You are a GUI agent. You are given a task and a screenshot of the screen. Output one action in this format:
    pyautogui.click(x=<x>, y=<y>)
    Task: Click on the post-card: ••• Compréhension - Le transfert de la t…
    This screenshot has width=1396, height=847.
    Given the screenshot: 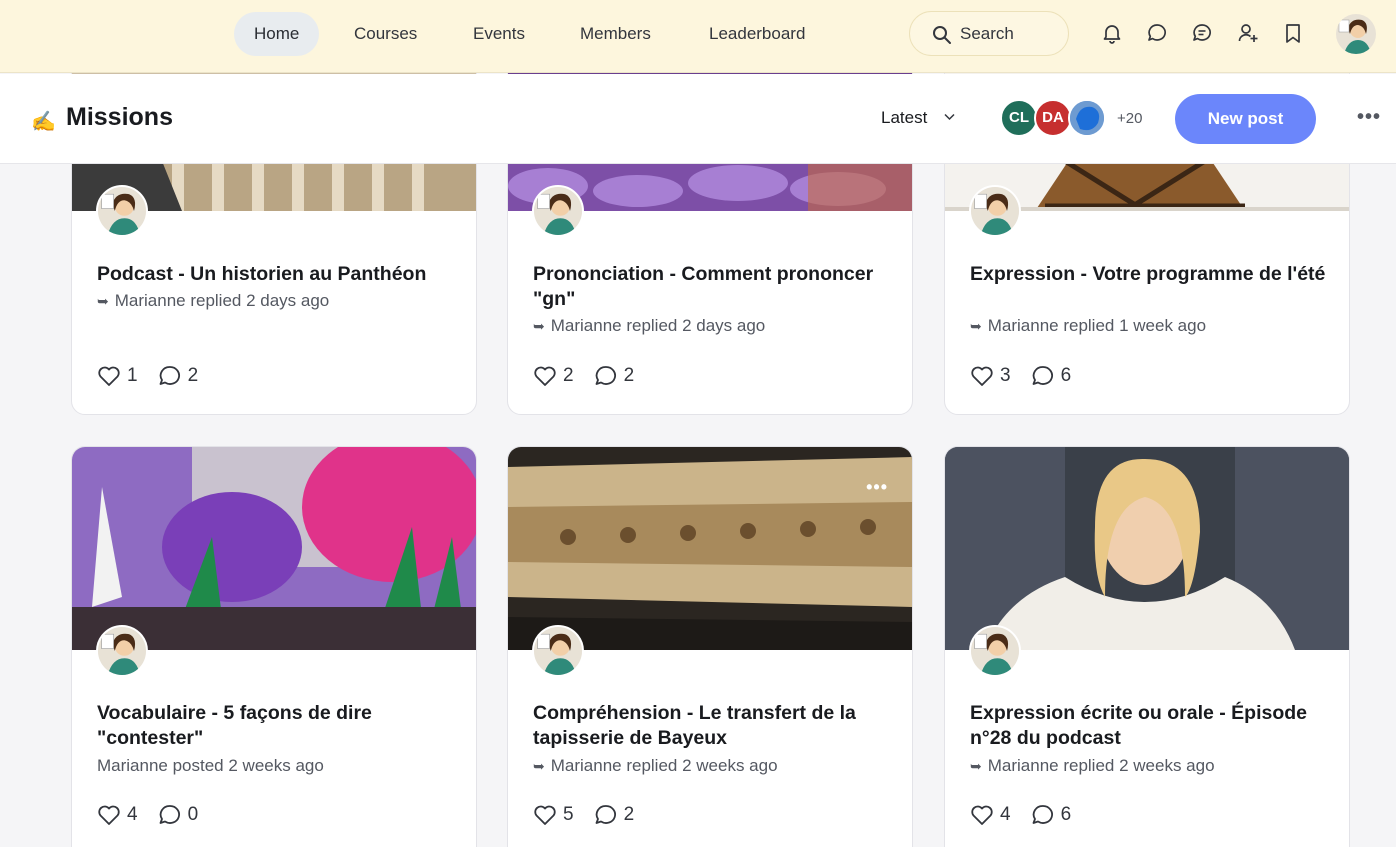 What is the action you would take?
    pyautogui.click(x=710, y=646)
    